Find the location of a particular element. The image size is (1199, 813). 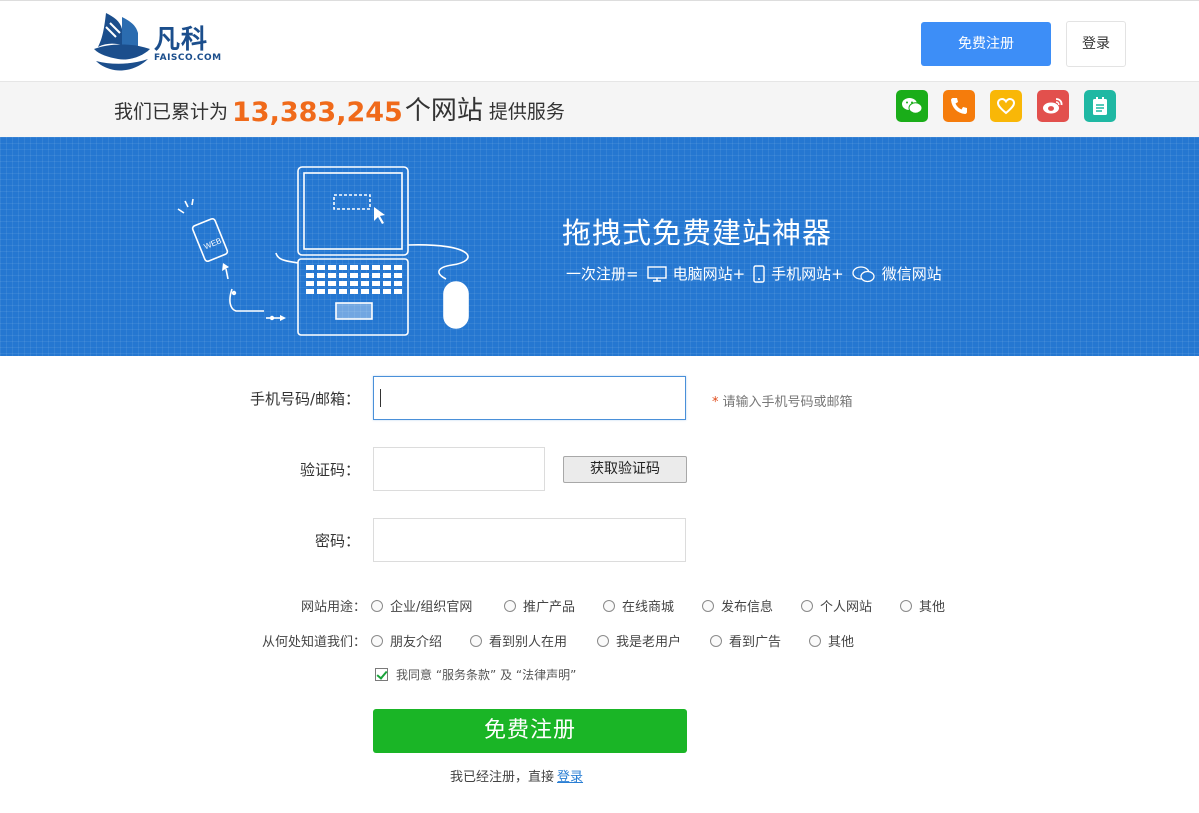

top-header: 凡科 FAISCO.COM 免费注册 登录 is located at coordinates (599, 41).